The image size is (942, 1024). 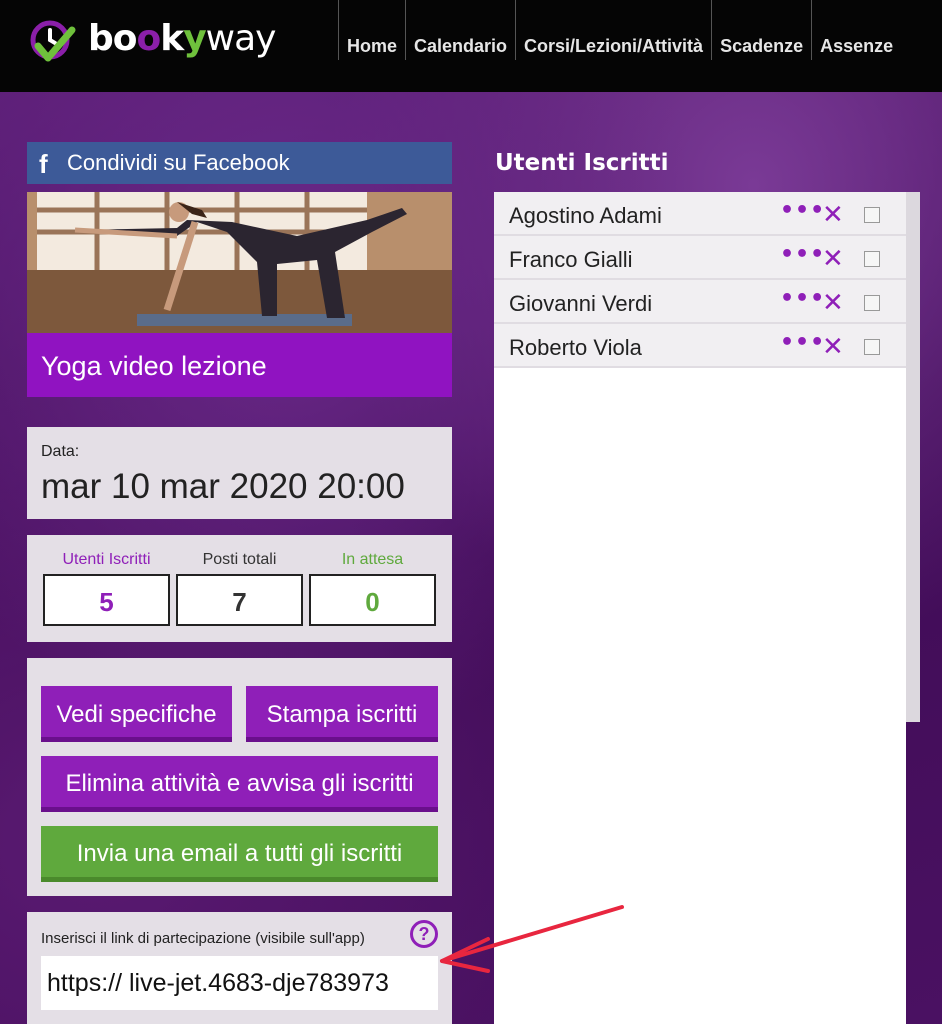 I want to click on print-enrolled-button: Stampa iscritti, so click(x=342, y=714).